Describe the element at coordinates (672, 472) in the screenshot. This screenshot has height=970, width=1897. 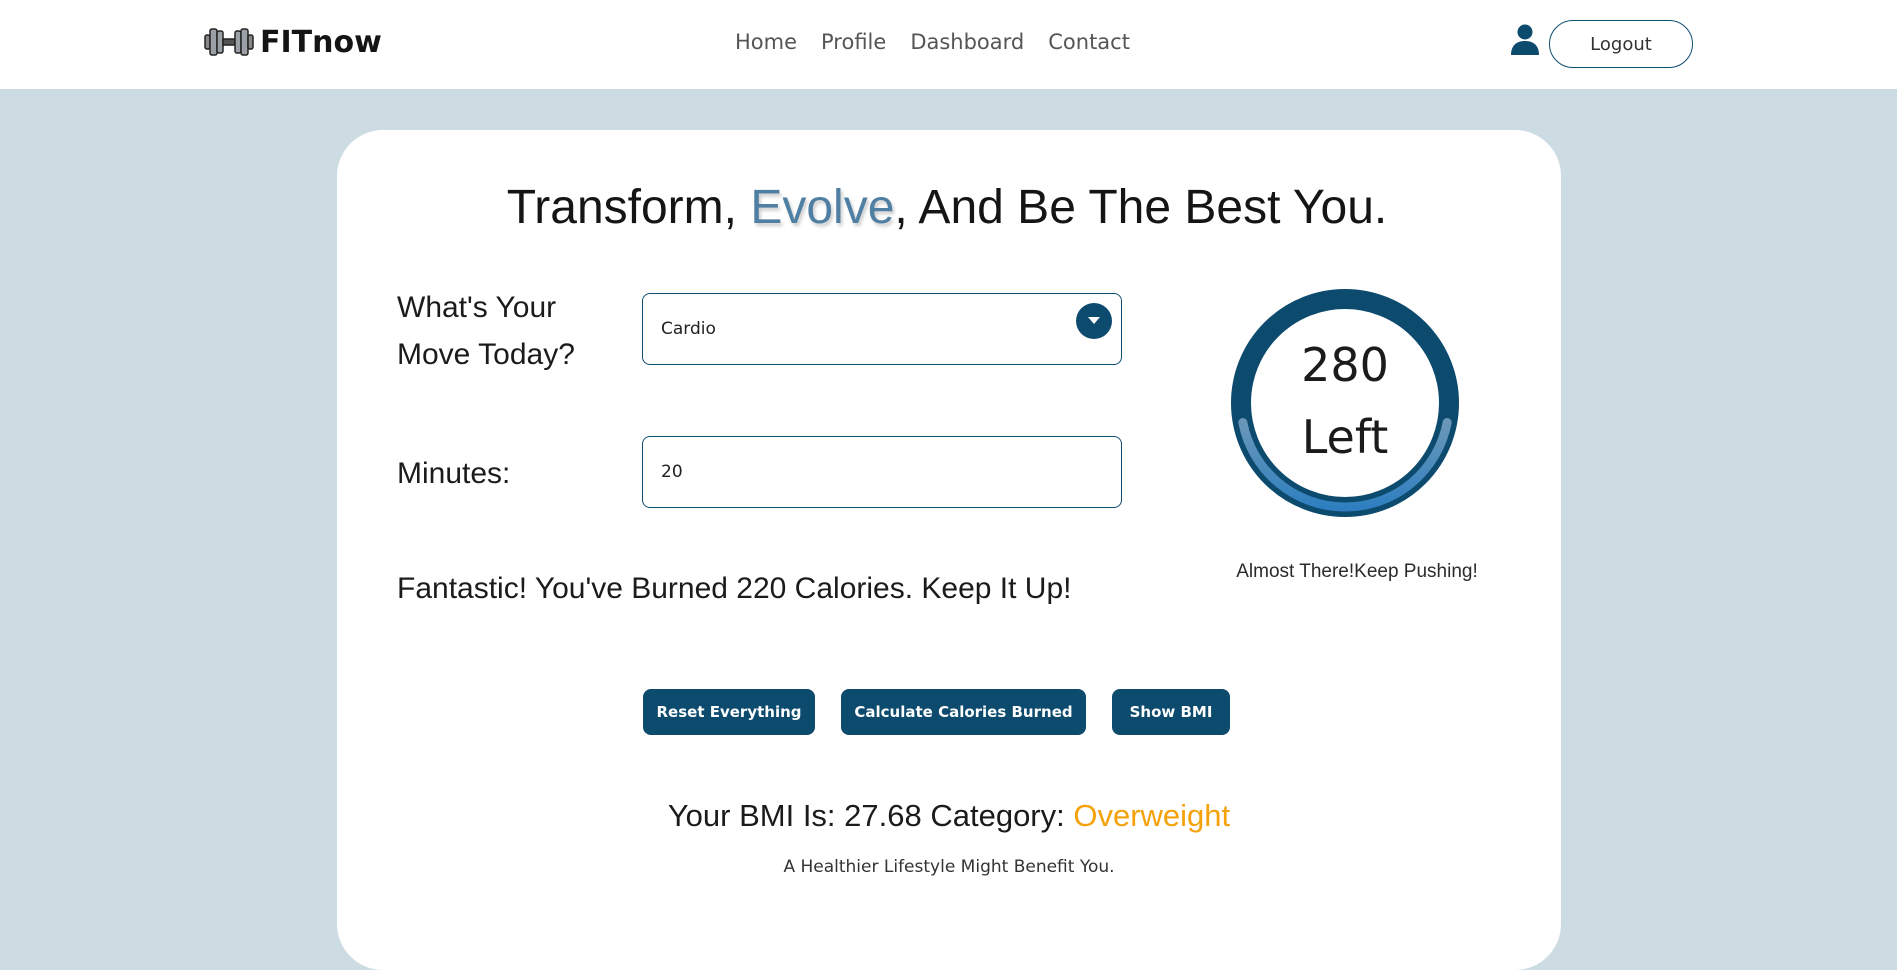
I see `minutes-input-value: 20` at that location.